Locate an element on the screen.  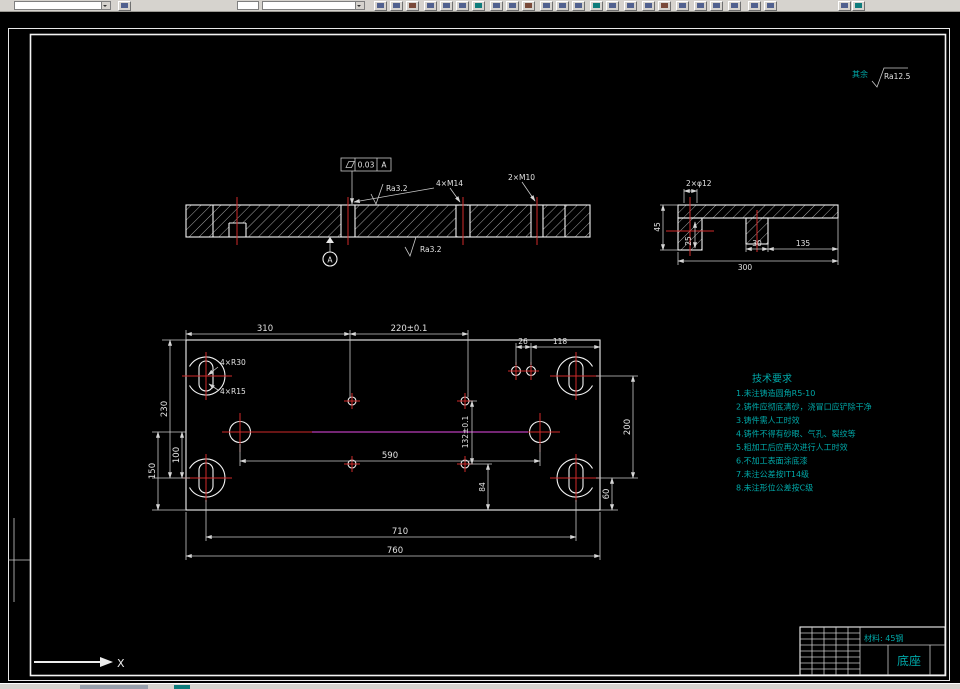
statusbar is located at coordinates (480, 686).